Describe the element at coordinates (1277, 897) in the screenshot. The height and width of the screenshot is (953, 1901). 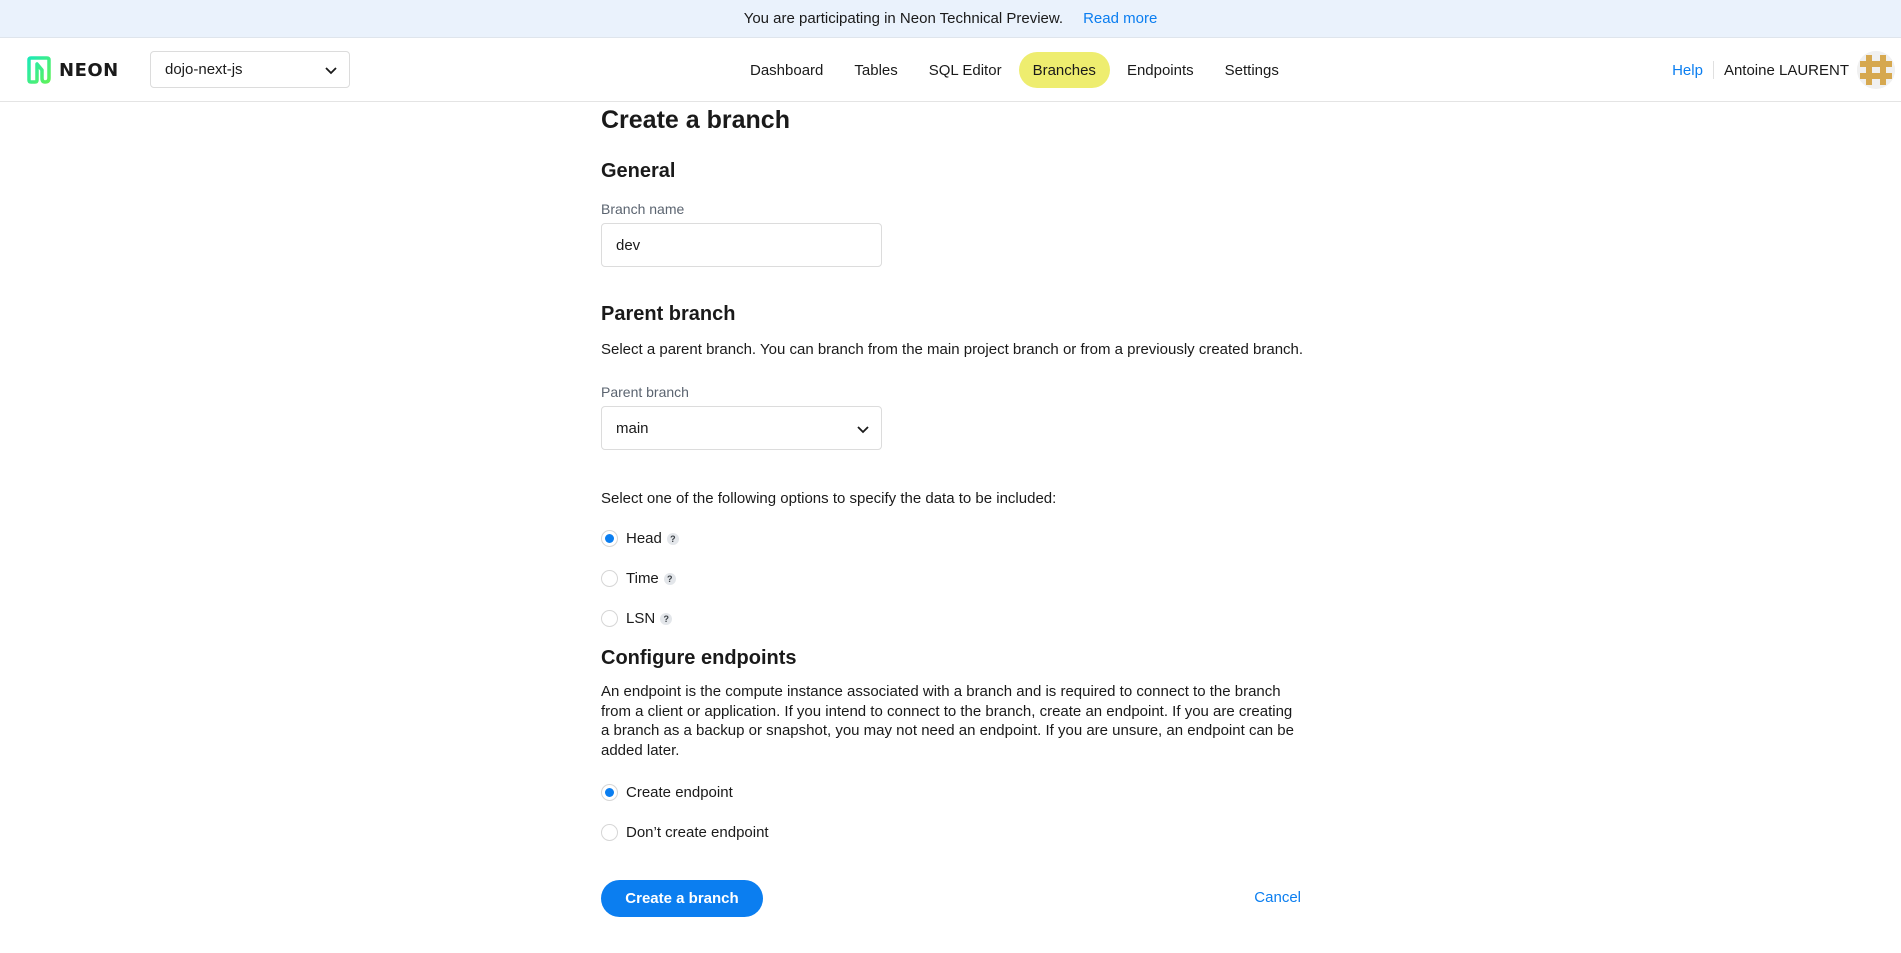
I see `cancel-button: Cancel` at that location.